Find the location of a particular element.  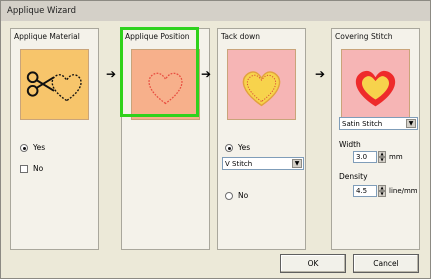

thumb-covering-stitch is located at coordinates (375, 84).